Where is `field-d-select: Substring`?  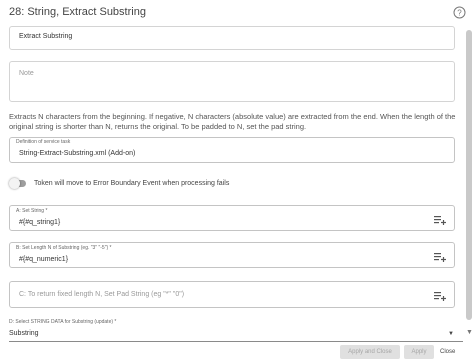
field-d-select: Substring is located at coordinates (24, 333).